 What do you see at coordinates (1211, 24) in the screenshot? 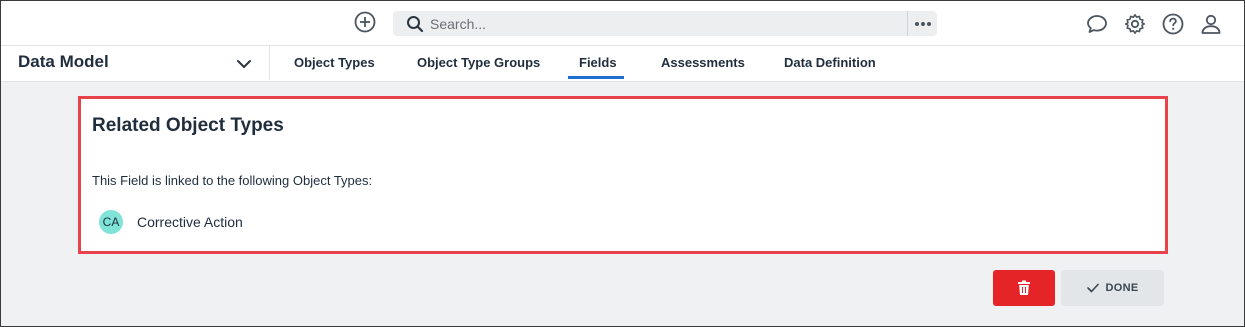
I see `user-icon` at bounding box center [1211, 24].